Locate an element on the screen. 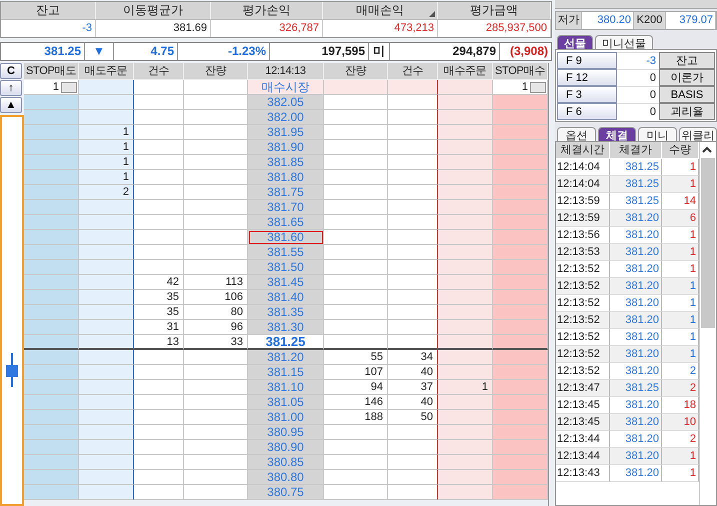  tab: 옵션 is located at coordinates (576, 134).